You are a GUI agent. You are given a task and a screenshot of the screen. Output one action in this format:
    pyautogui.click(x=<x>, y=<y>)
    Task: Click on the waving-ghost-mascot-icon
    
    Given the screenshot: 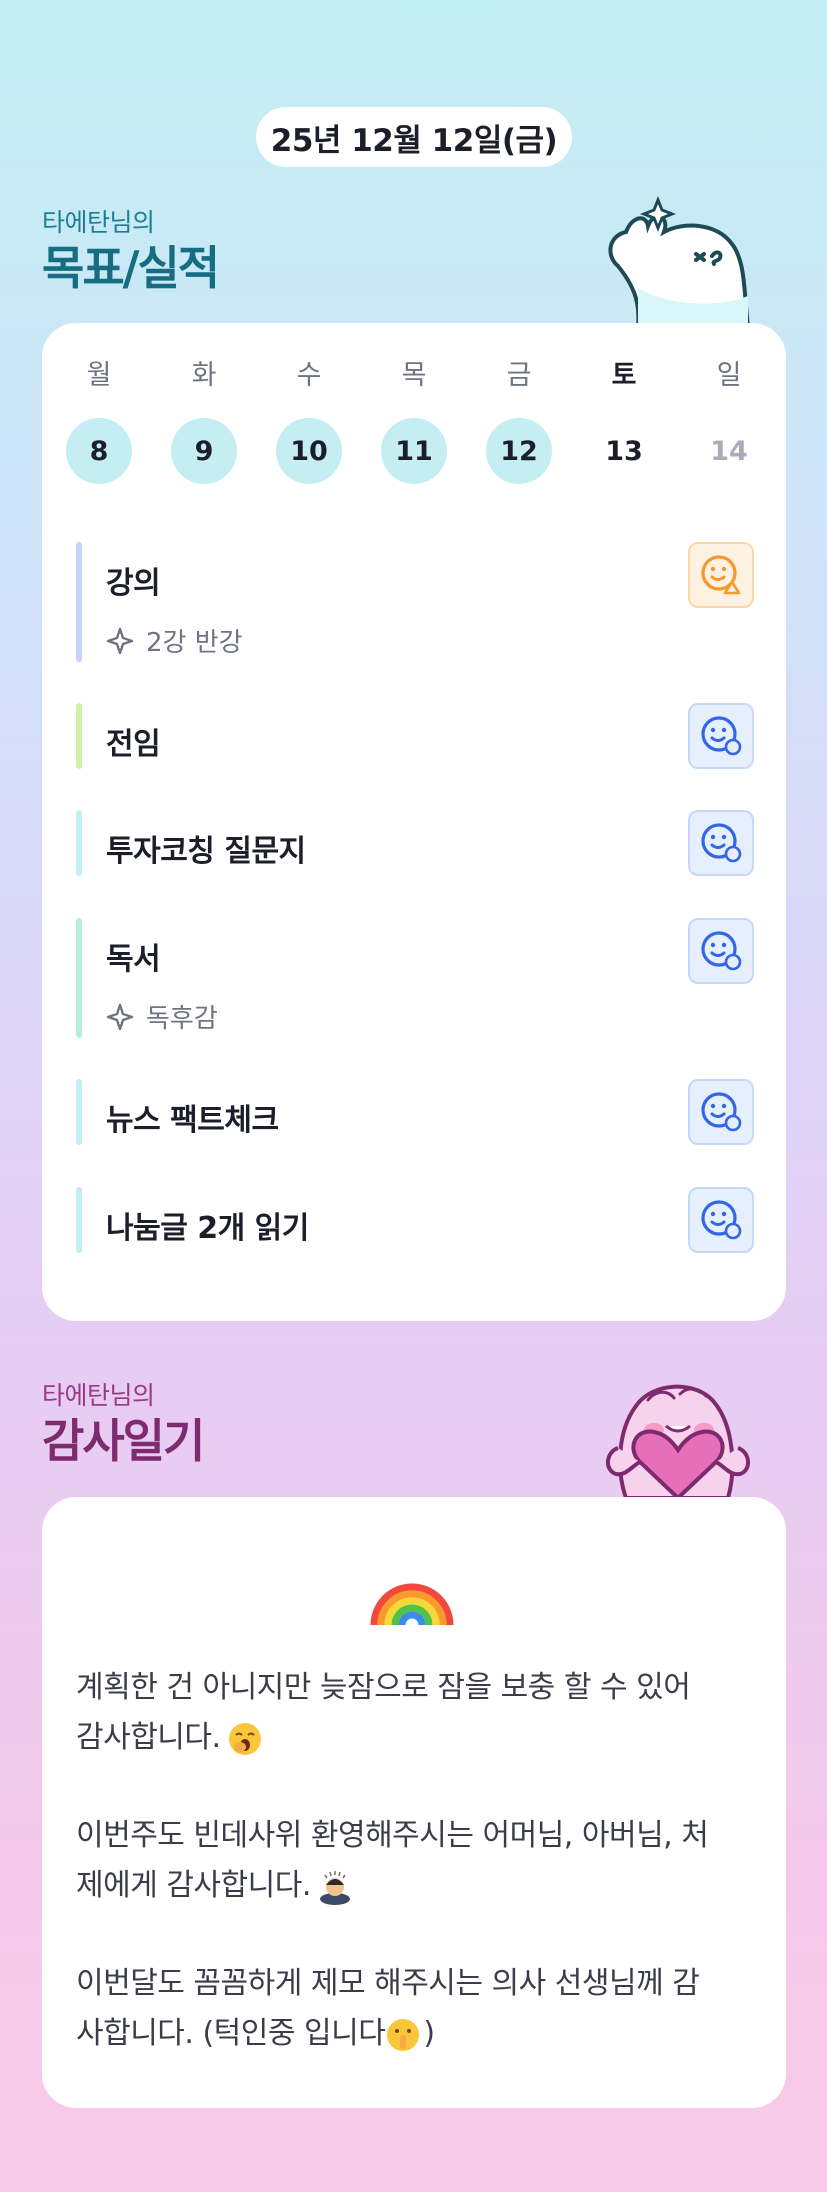 What is the action you would take?
    pyautogui.click(x=679, y=261)
    